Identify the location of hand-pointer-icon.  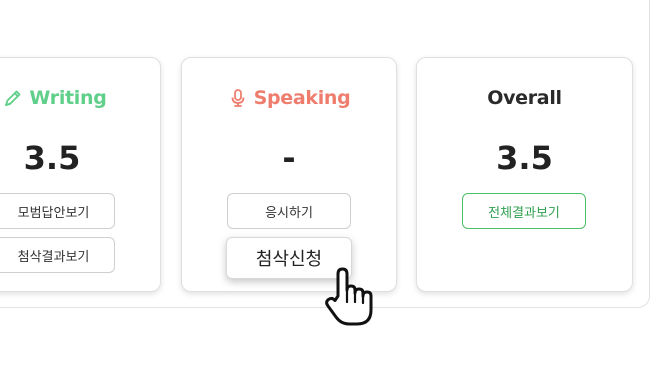
(349, 296).